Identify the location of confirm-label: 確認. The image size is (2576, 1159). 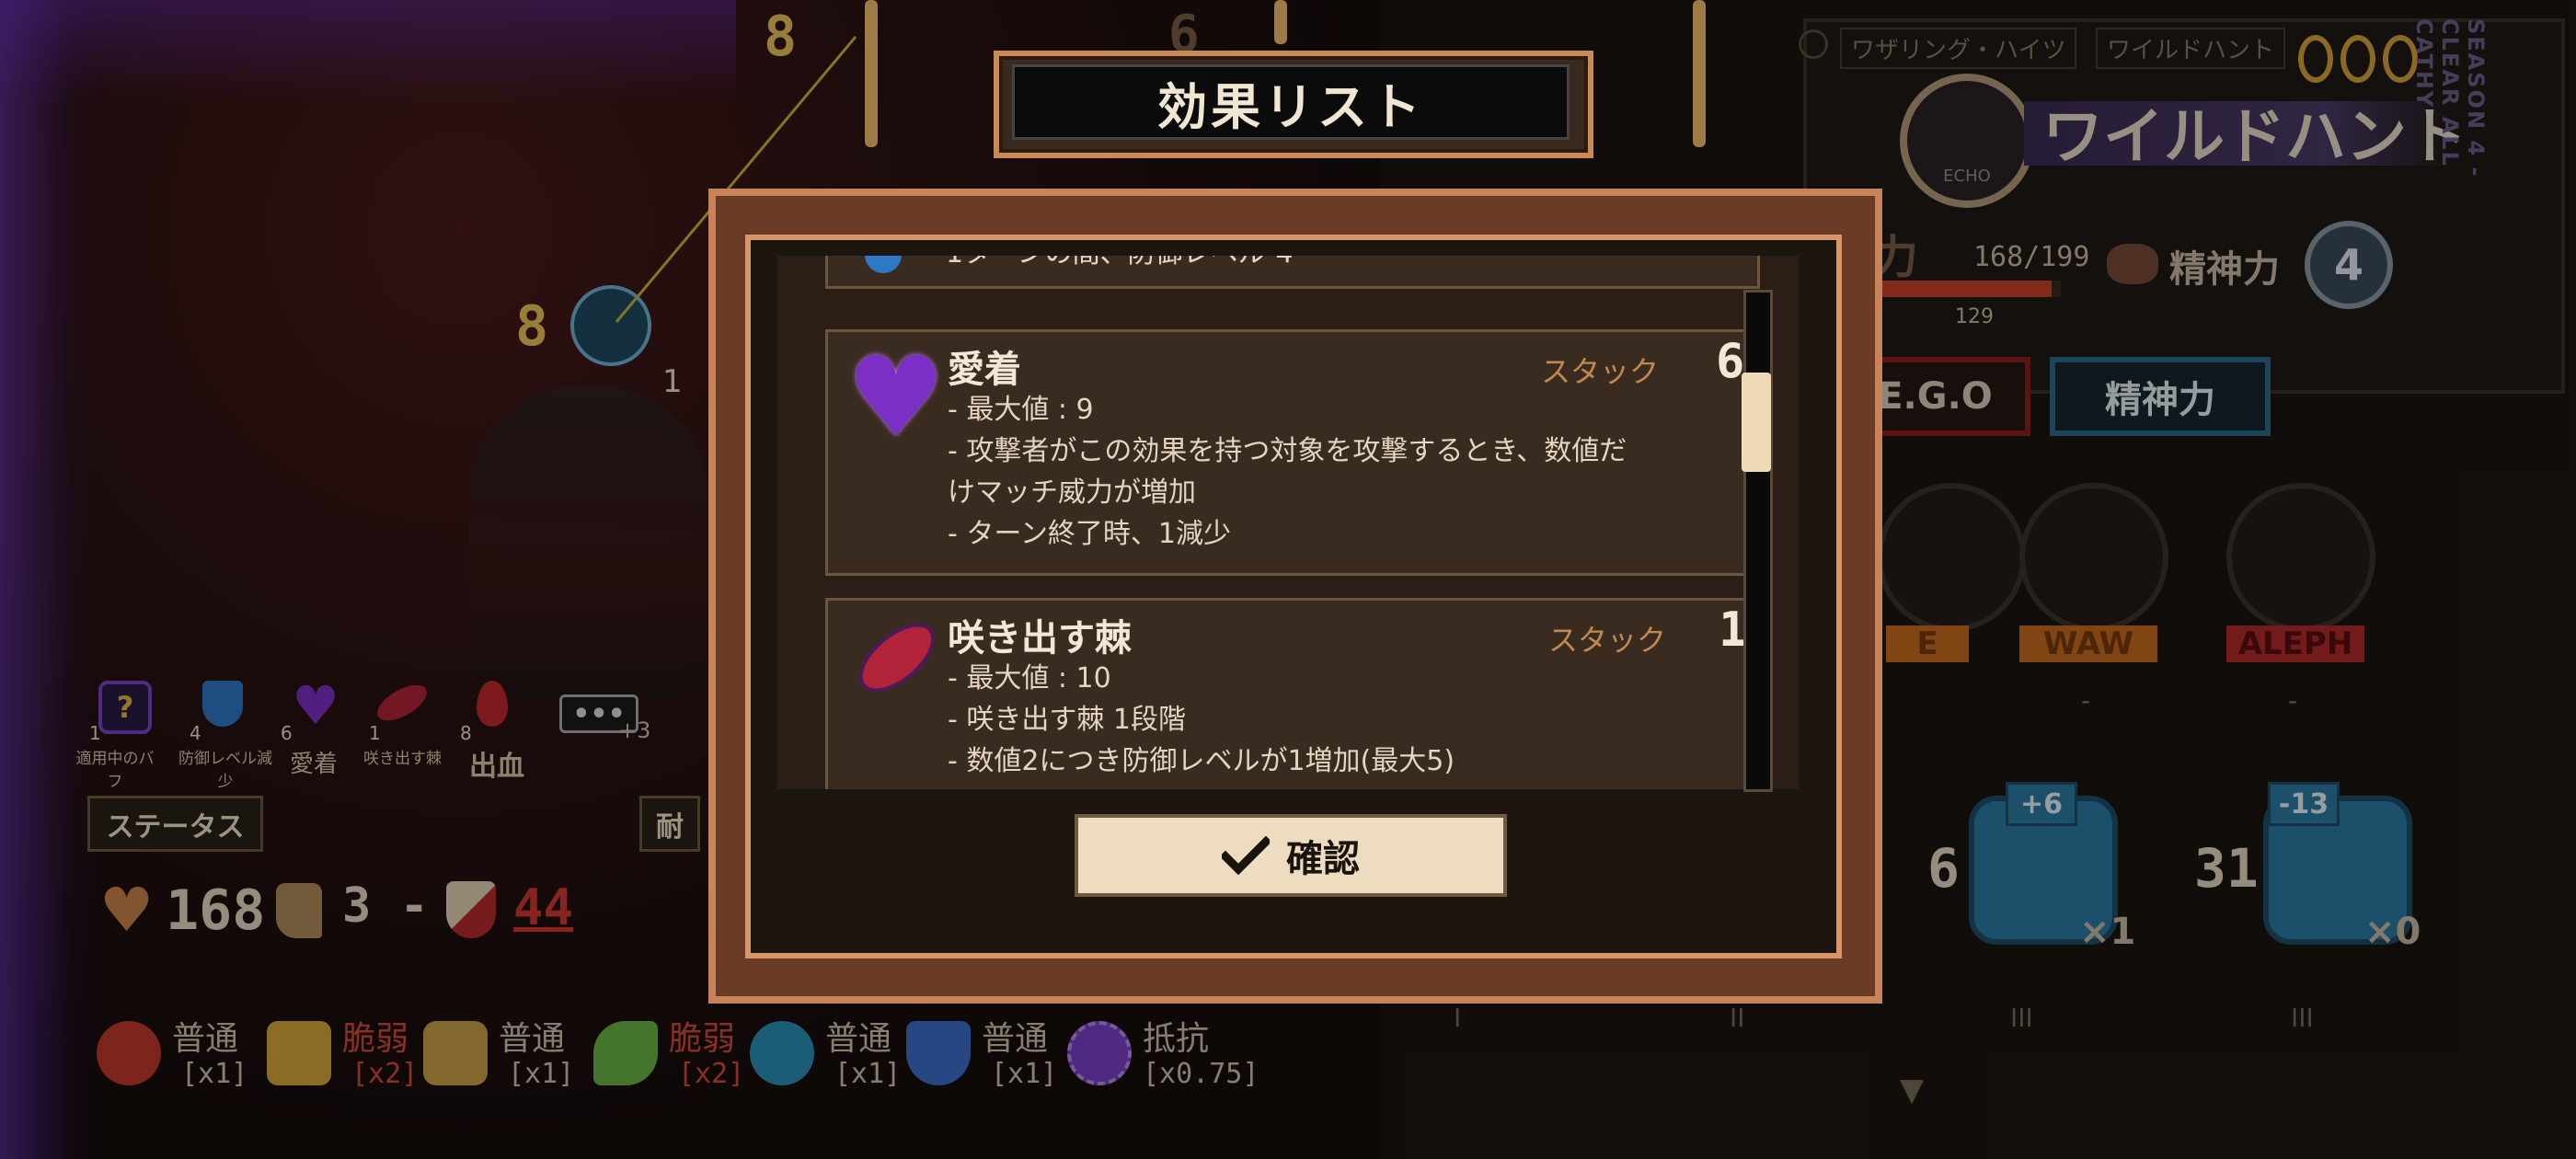
(1323, 859).